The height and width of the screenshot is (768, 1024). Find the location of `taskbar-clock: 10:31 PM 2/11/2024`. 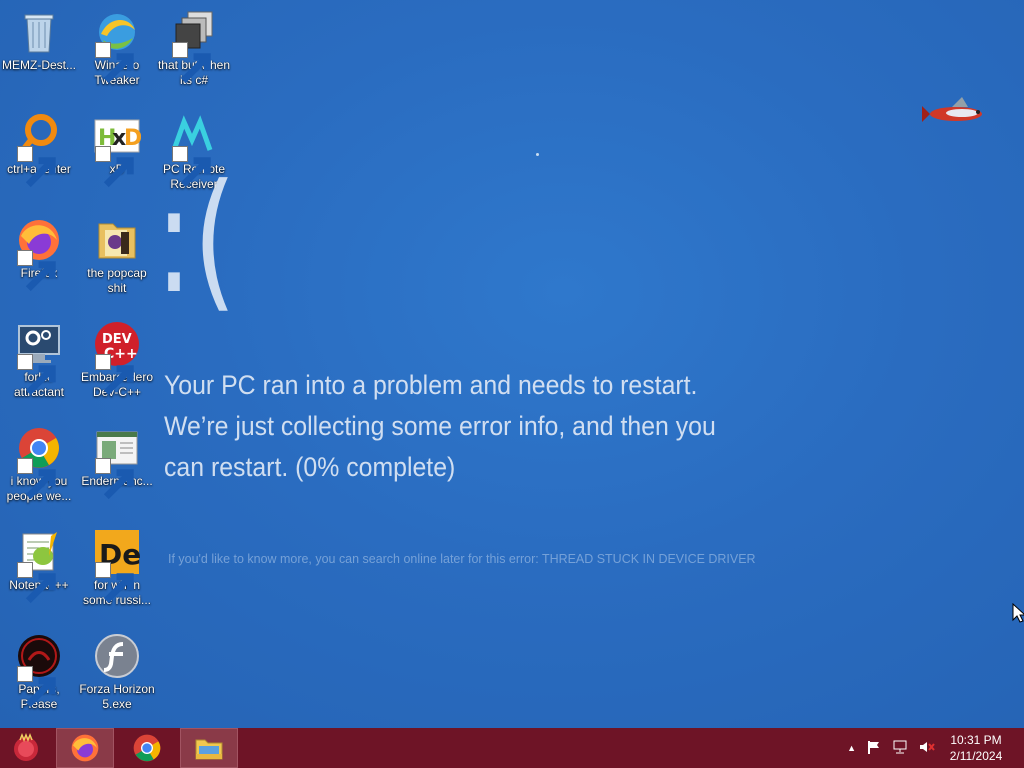

taskbar-clock: 10:31 PM 2/11/2024 is located at coordinates (976, 748).